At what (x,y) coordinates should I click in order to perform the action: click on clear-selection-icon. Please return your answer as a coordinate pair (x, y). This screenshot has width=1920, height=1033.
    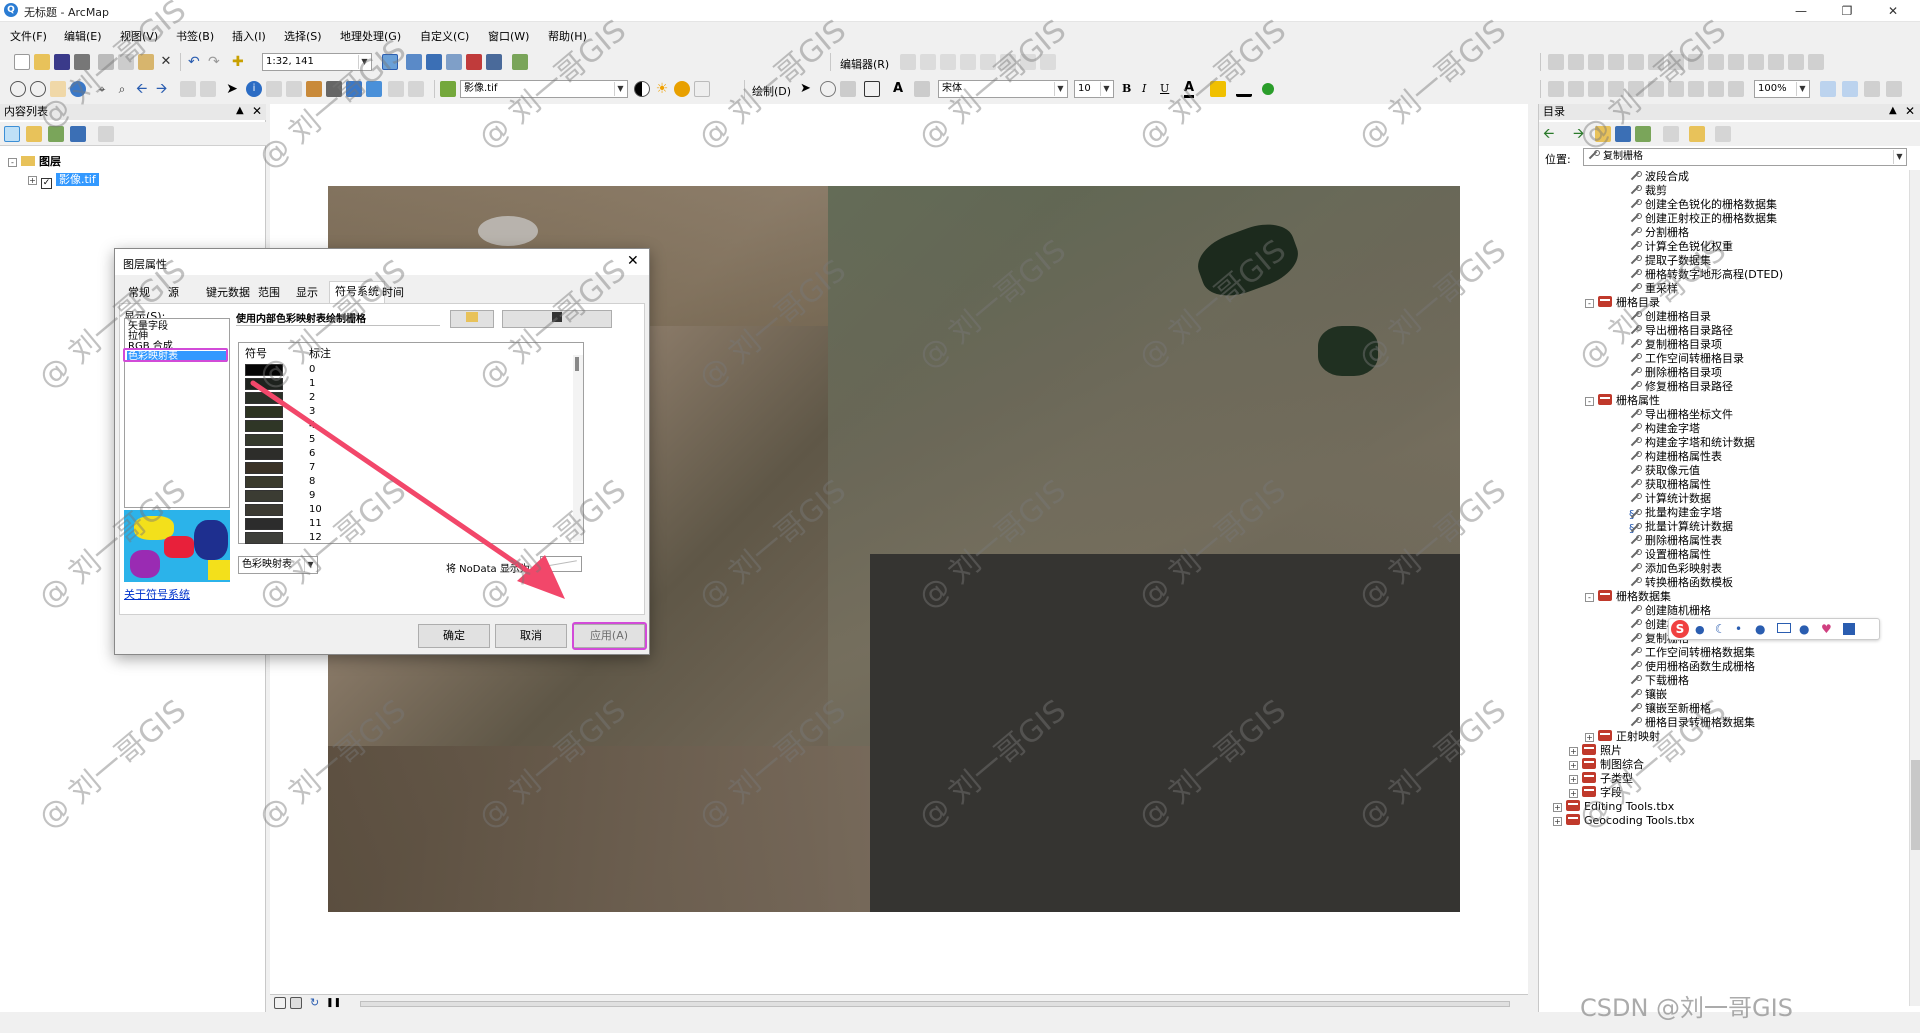
    Looking at the image, I should click on (208, 89).